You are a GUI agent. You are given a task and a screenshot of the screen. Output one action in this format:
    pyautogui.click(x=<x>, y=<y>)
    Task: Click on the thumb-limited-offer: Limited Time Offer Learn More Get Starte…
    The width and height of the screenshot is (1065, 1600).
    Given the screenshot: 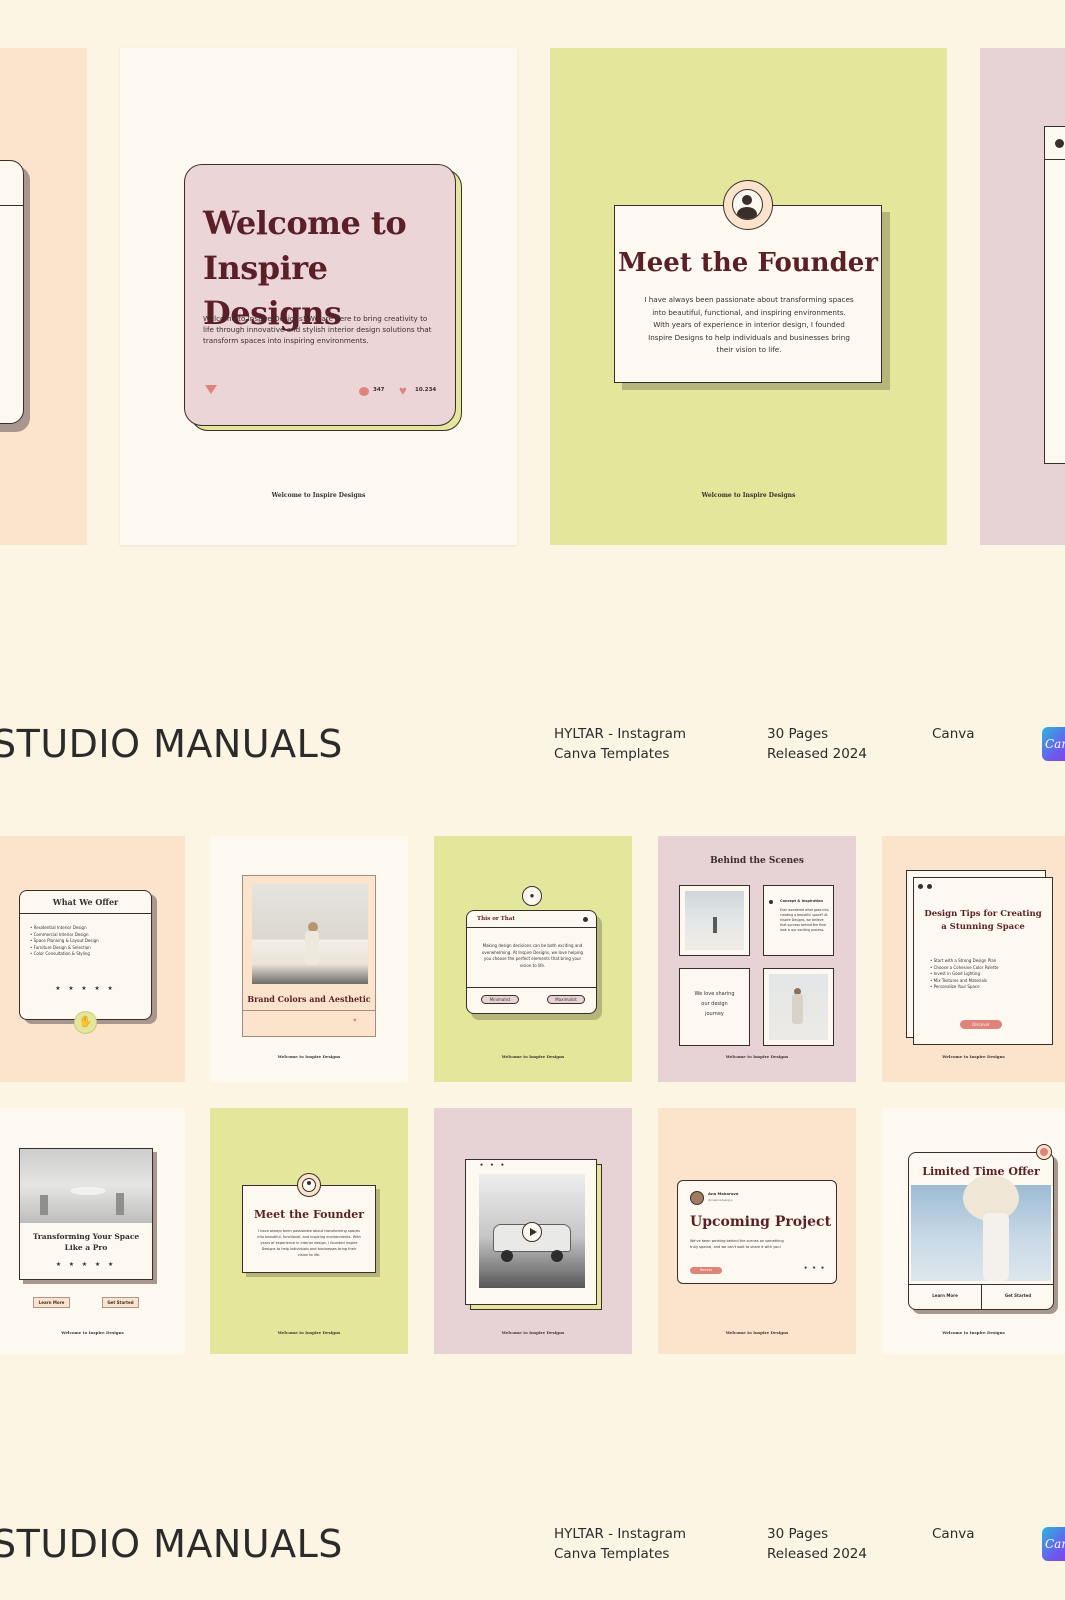 What is the action you would take?
    pyautogui.click(x=973, y=1231)
    